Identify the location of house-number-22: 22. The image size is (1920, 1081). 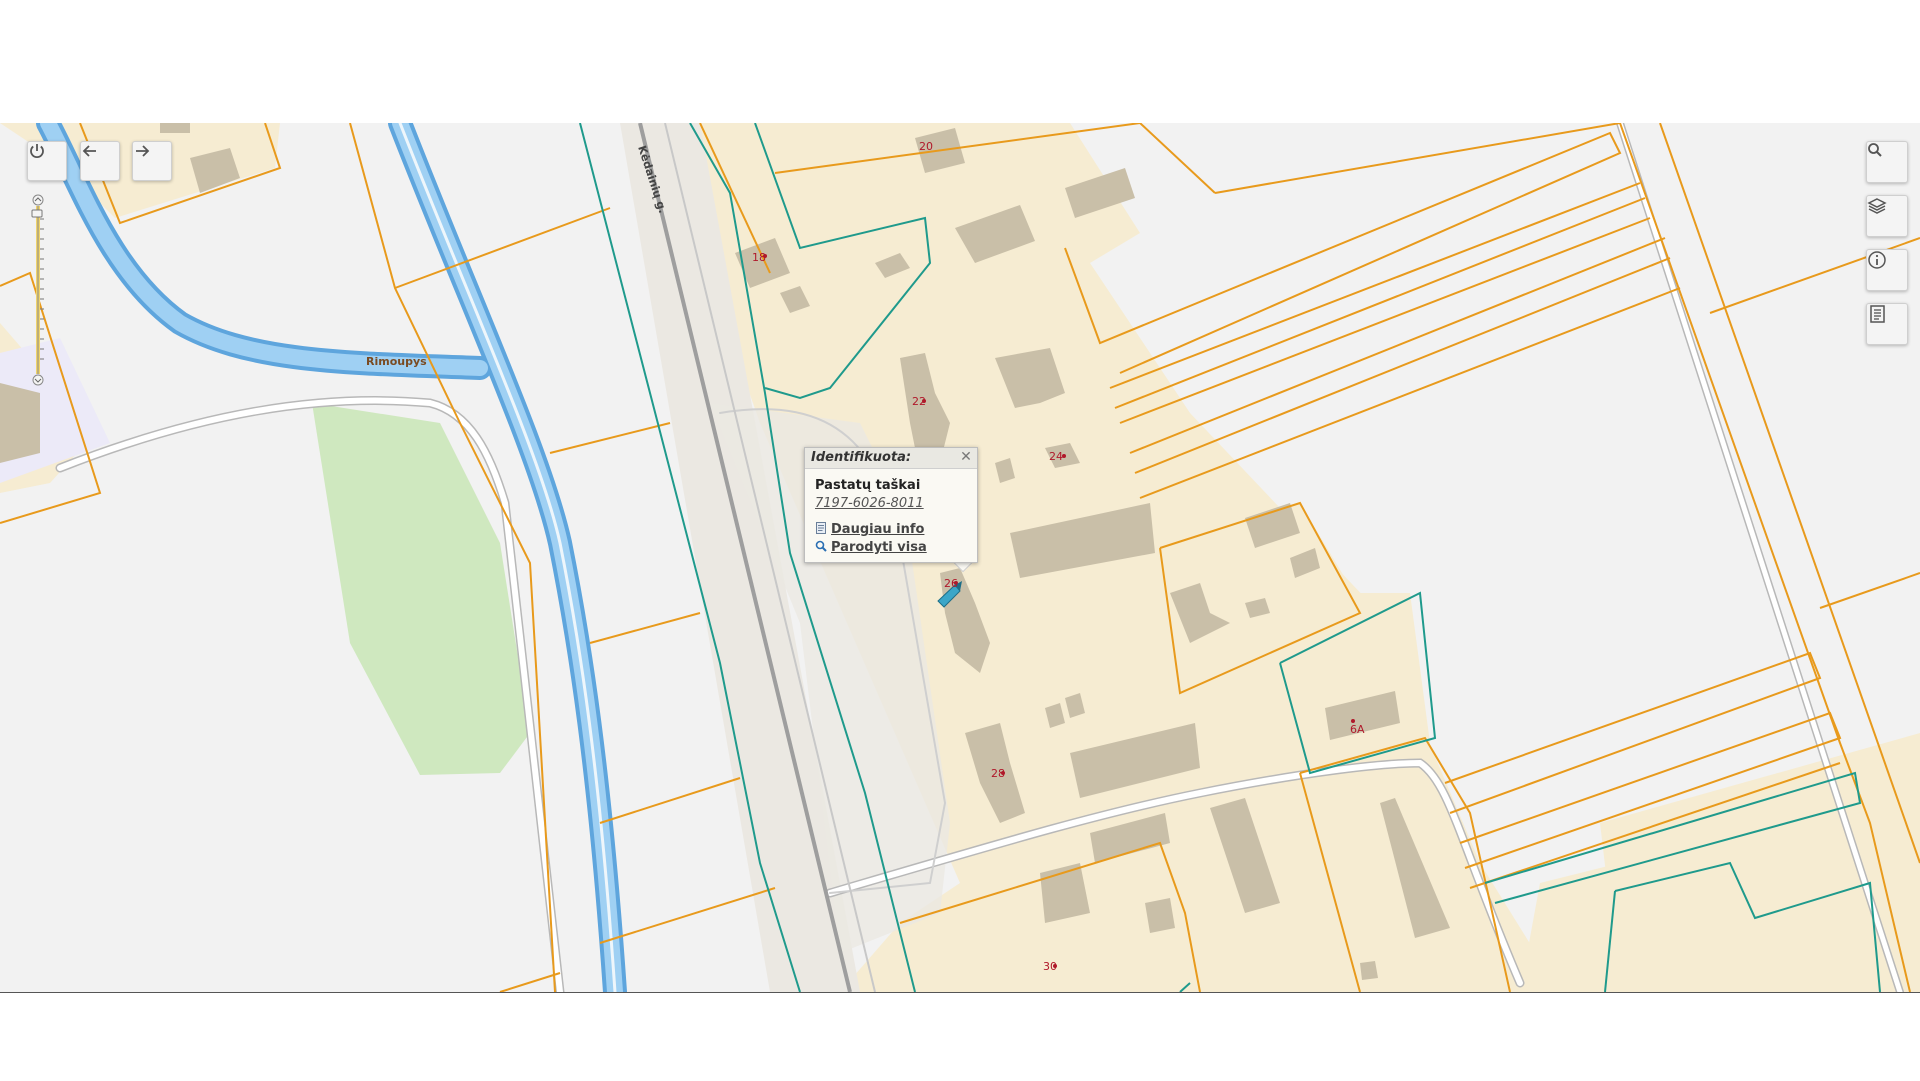
(919, 401).